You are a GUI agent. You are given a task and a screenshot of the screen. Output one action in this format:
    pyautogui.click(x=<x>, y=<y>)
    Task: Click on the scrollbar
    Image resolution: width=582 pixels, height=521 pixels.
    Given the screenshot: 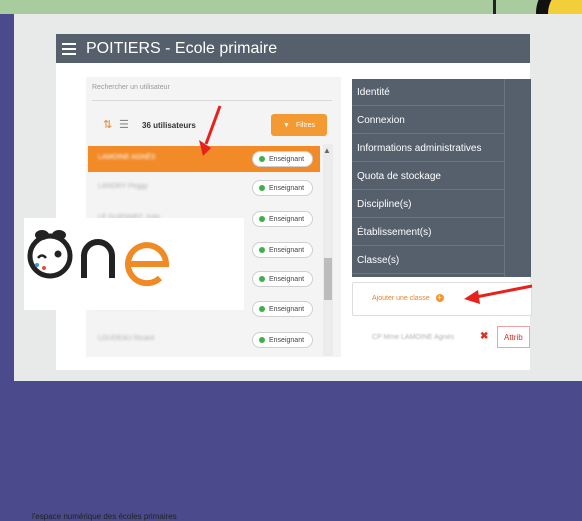 What is the action you would take?
    pyautogui.click(x=328, y=250)
    